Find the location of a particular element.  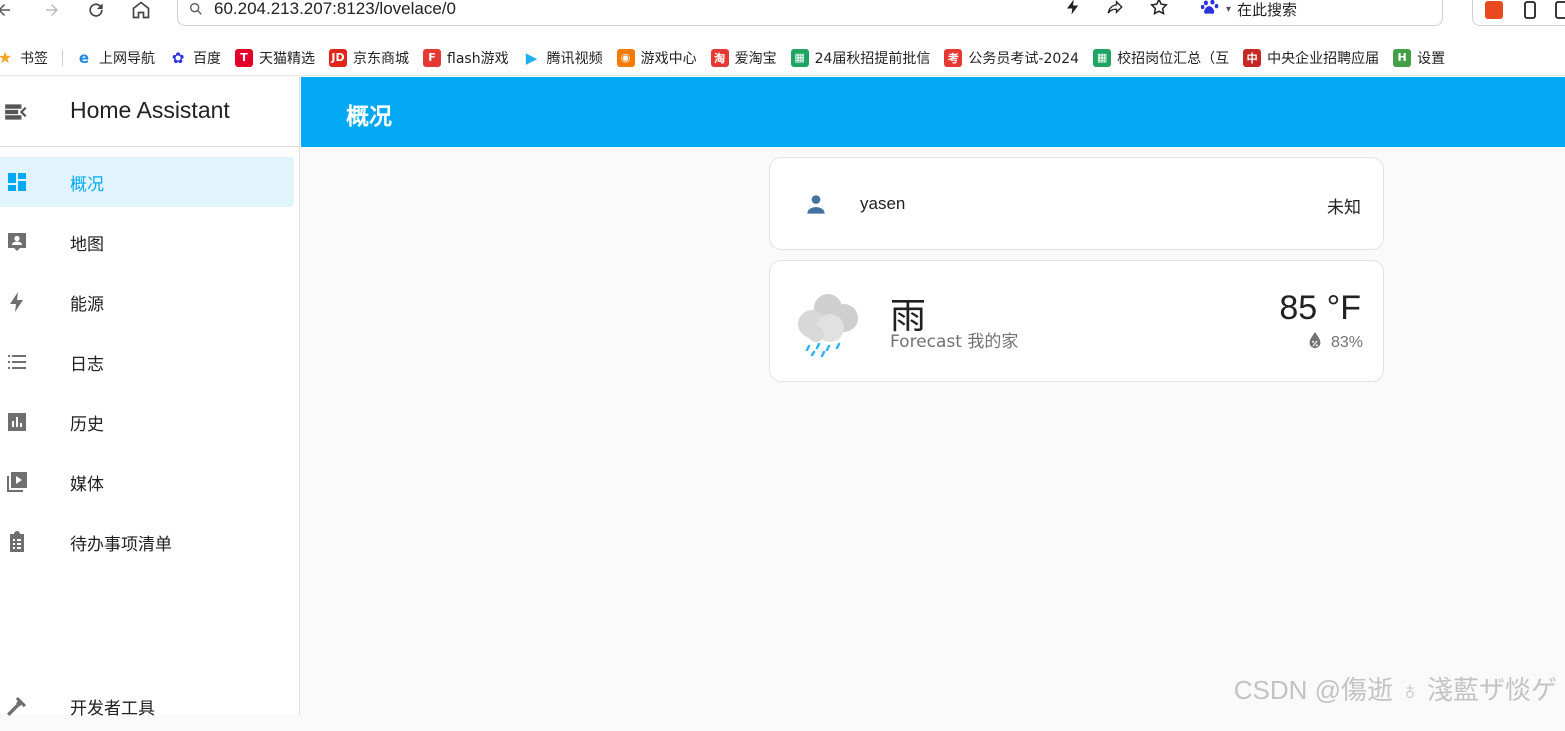

bookmark-item: ▦ 校招岗位汇总（互 is located at coordinates (1161, 57).